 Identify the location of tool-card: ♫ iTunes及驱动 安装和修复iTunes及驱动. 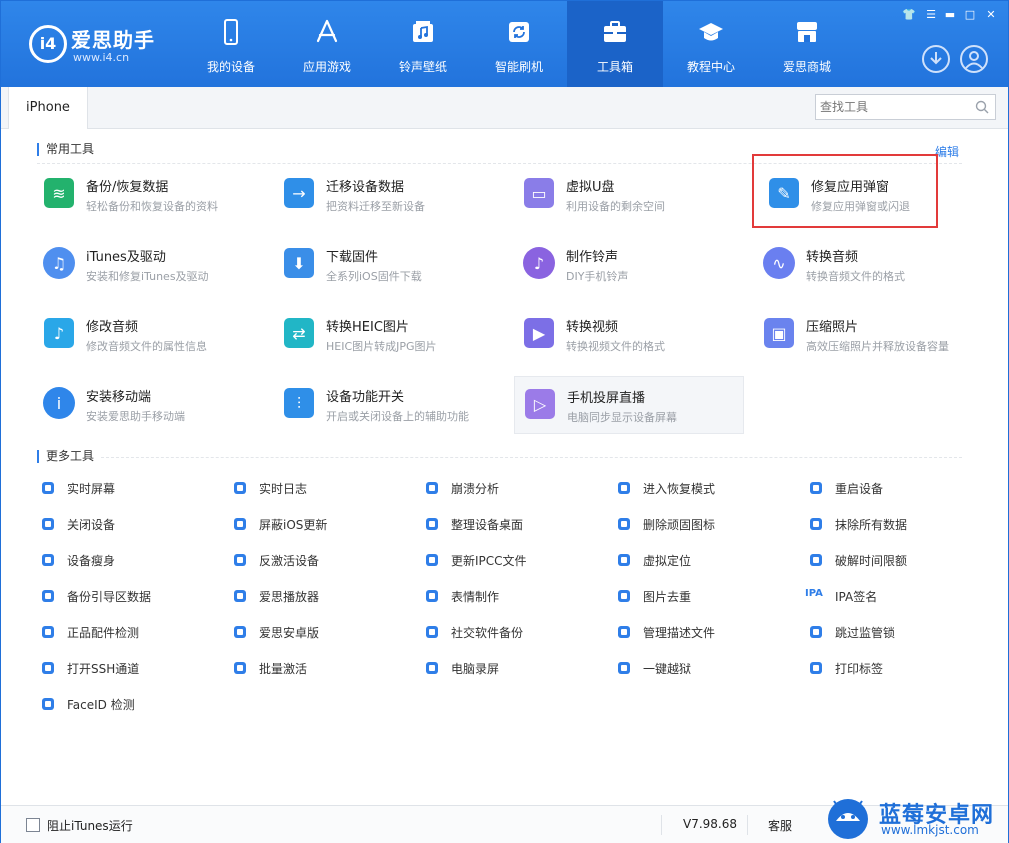
(149, 265).